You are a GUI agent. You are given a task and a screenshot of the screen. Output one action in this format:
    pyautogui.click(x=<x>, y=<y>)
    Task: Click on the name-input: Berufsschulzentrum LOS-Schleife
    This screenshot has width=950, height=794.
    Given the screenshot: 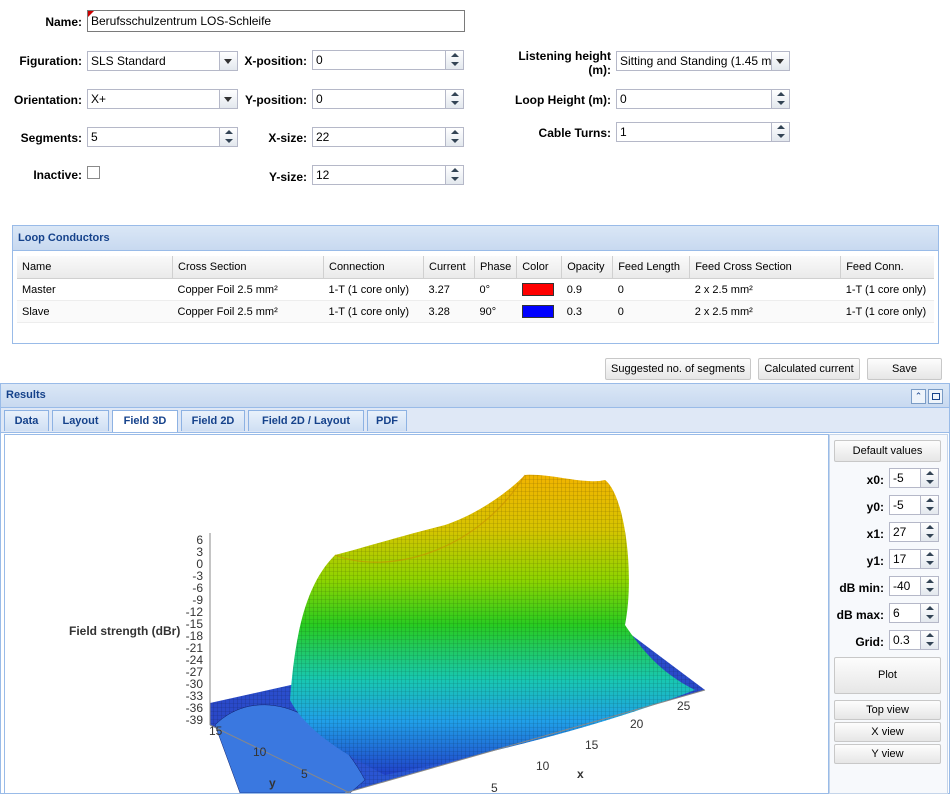 What is the action you would take?
    pyautogui.click(x=276, y=21)
    